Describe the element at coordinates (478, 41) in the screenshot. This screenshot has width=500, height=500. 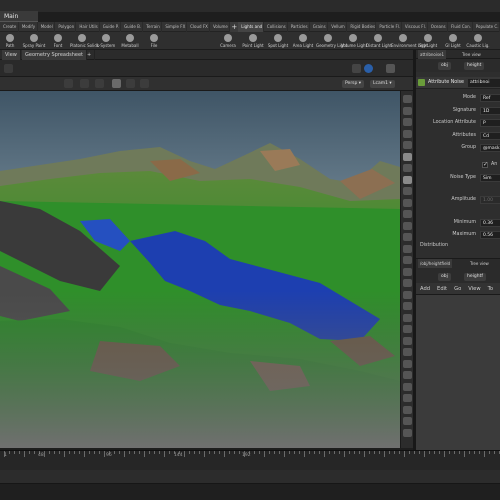
I see `shelf-tool-button: Caustic Lig.` at that location.